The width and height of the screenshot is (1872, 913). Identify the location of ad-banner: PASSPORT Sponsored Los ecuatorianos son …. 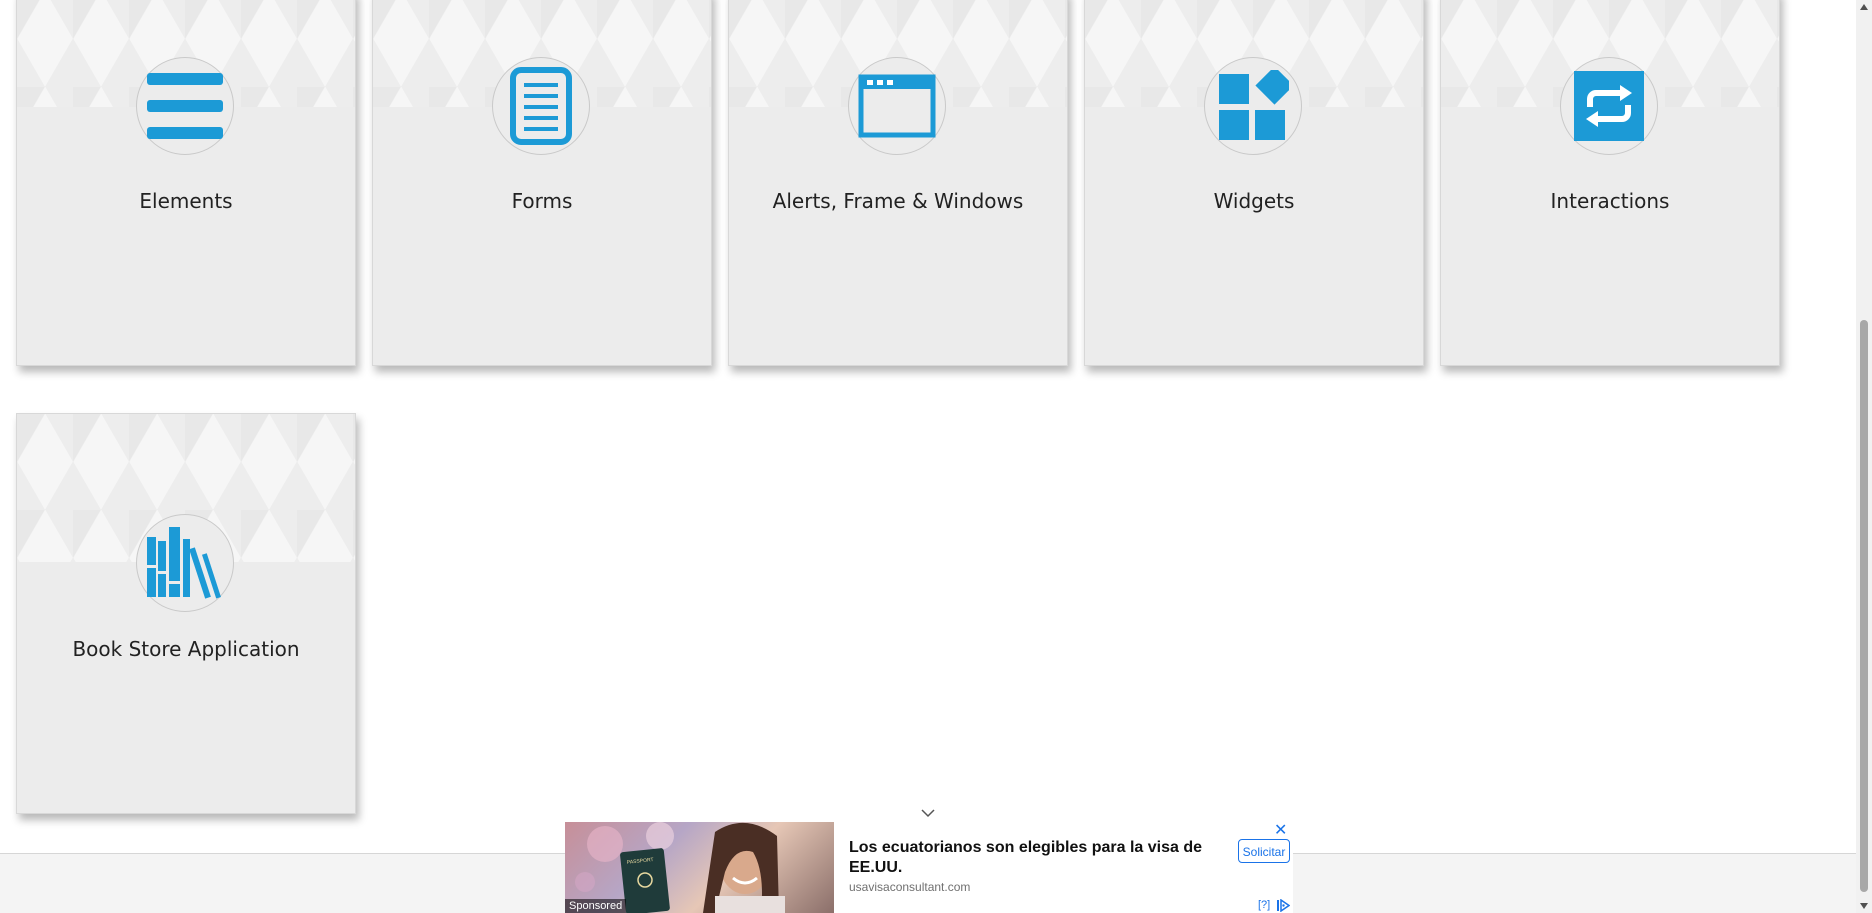
(929, 867).